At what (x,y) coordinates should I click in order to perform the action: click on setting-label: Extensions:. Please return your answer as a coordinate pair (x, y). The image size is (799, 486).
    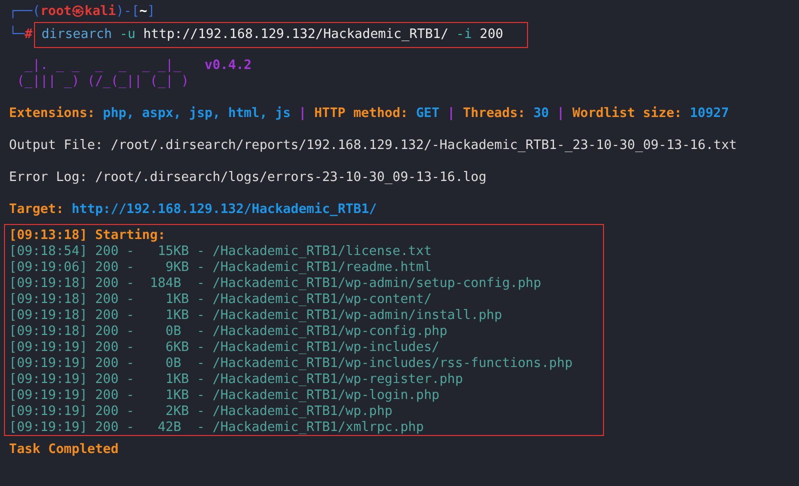
    Looking at the image, I should click on (52, 114).